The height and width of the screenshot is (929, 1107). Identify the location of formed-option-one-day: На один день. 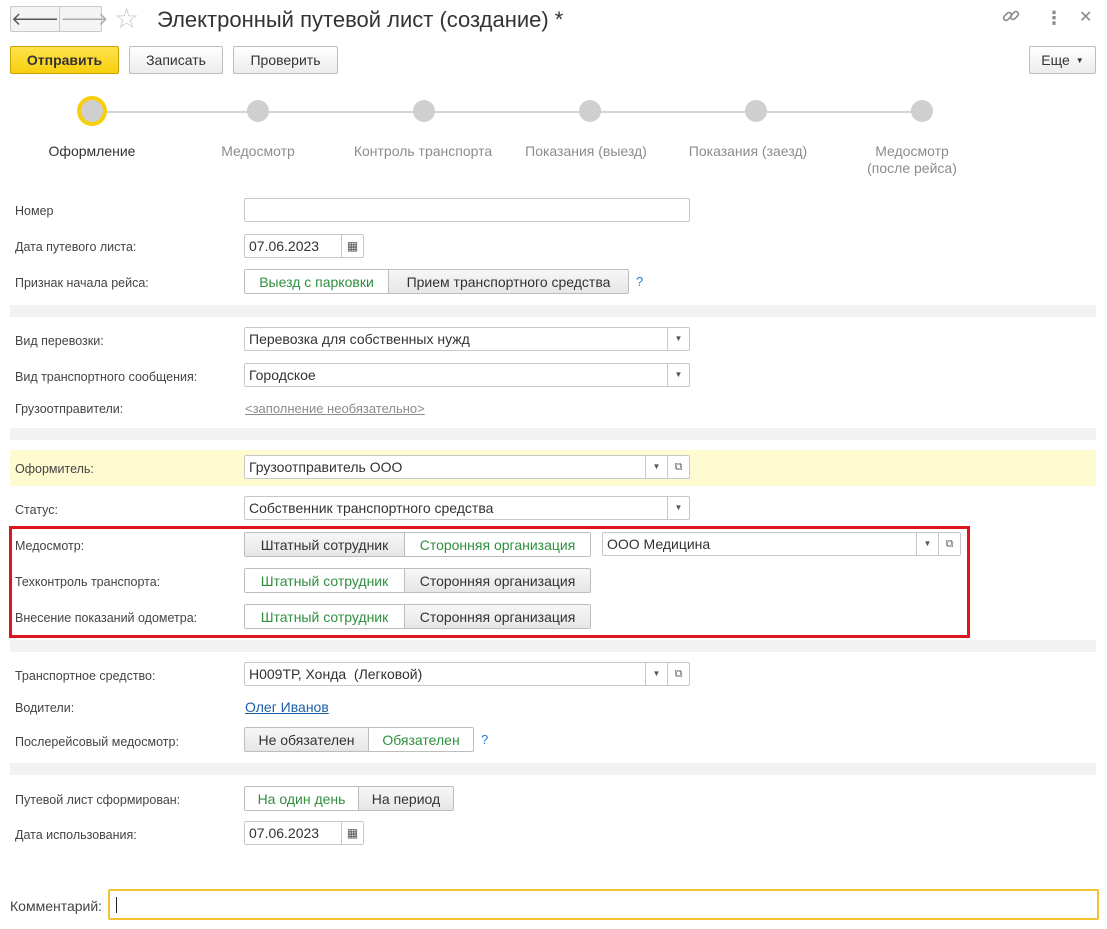
(301, 798).